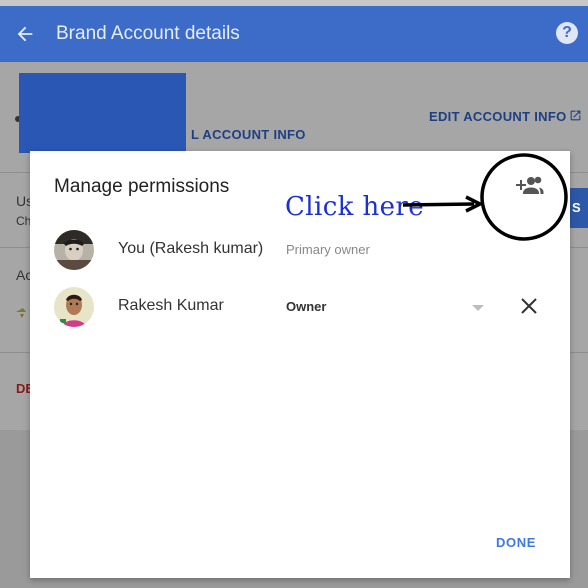 Image resolution: width=588 pixels, height=588 pixels. I want to click on page-title: Brand Account details, so click(148, 33).